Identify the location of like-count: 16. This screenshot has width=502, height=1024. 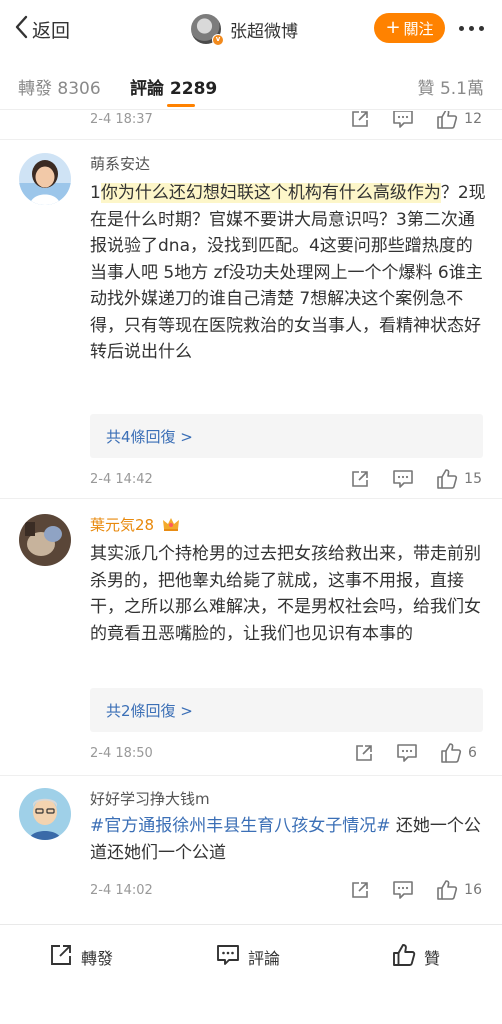
(473, 890).